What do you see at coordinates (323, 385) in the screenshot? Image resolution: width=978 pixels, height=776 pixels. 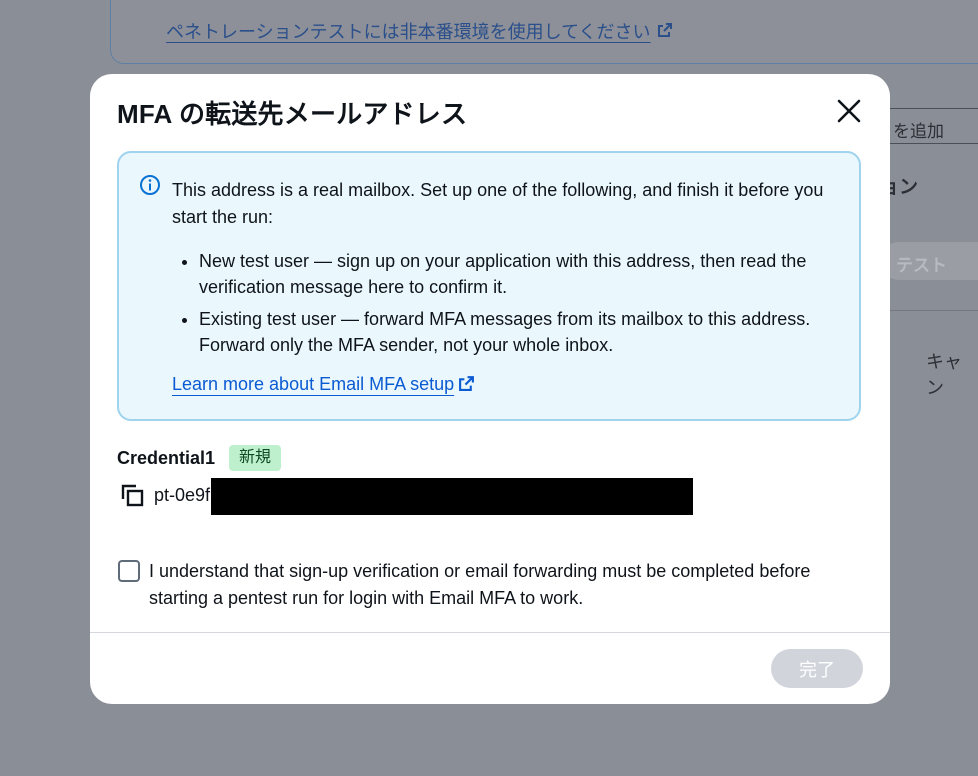 I see `learn-more-link: Learn more about Email MFA setup` at bounding box center [323, 385].